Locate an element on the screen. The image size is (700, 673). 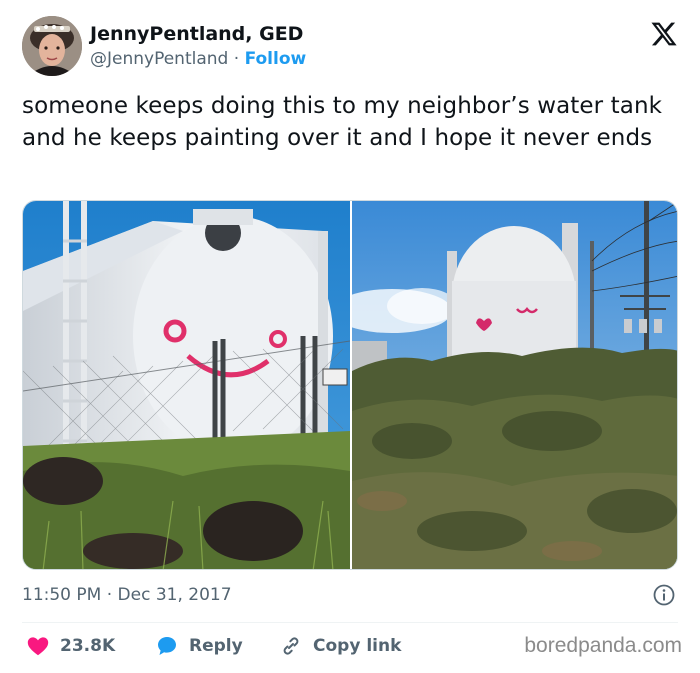
tweet-actions: 23.8K Reply Copy link boredpanda.com is located at coordinates (352, 647).